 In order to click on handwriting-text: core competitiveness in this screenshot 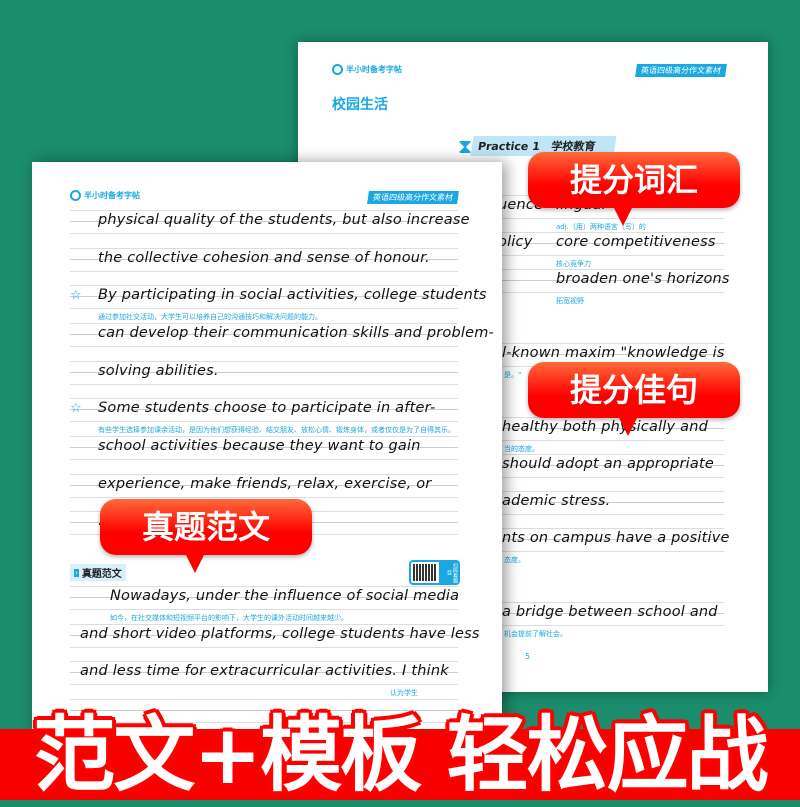, I will do `click(636, 242)`.